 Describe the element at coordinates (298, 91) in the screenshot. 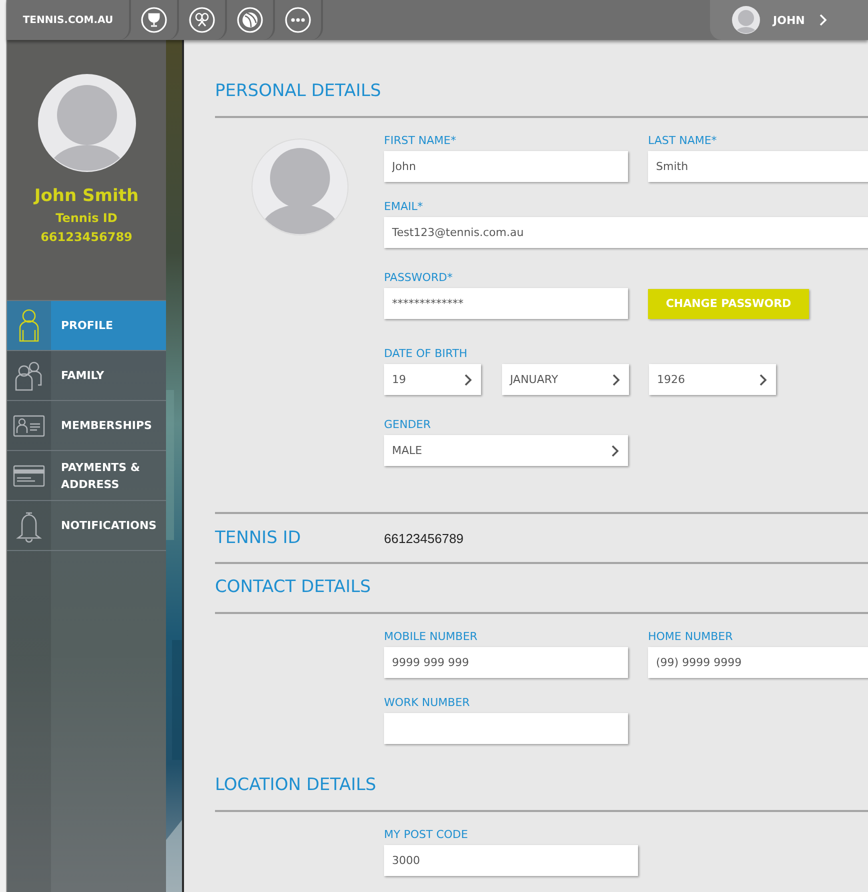

I see `section-title: PERSONAL DETAILS` at that location.